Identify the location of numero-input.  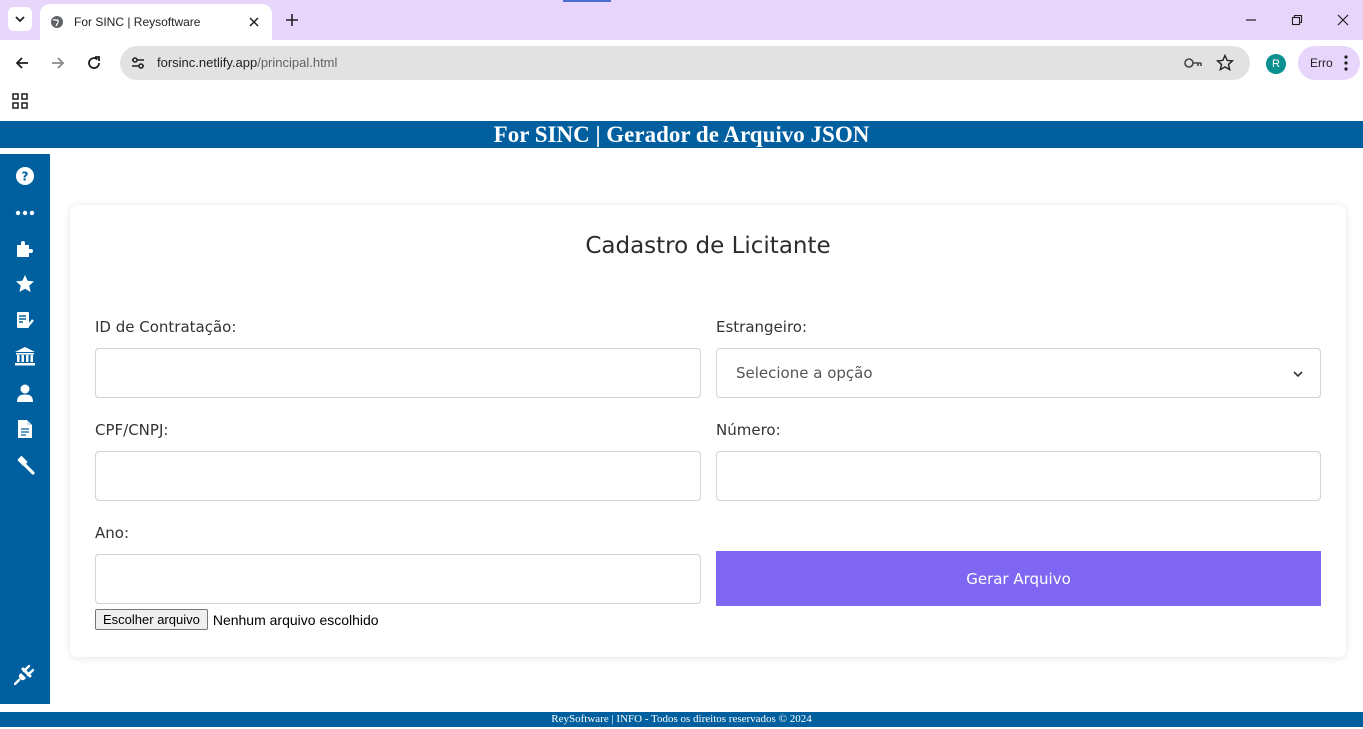
(1018, 476).